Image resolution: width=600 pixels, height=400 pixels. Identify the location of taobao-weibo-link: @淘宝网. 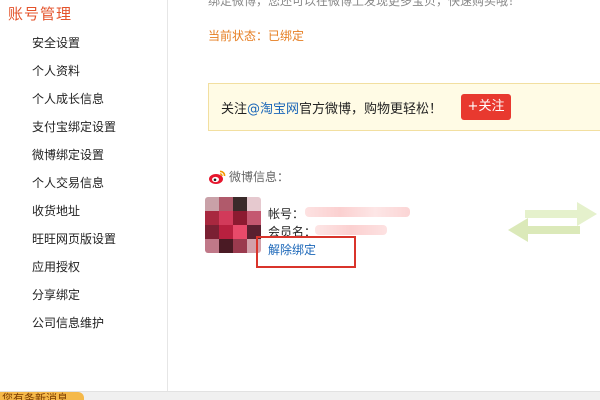
(273, 109).